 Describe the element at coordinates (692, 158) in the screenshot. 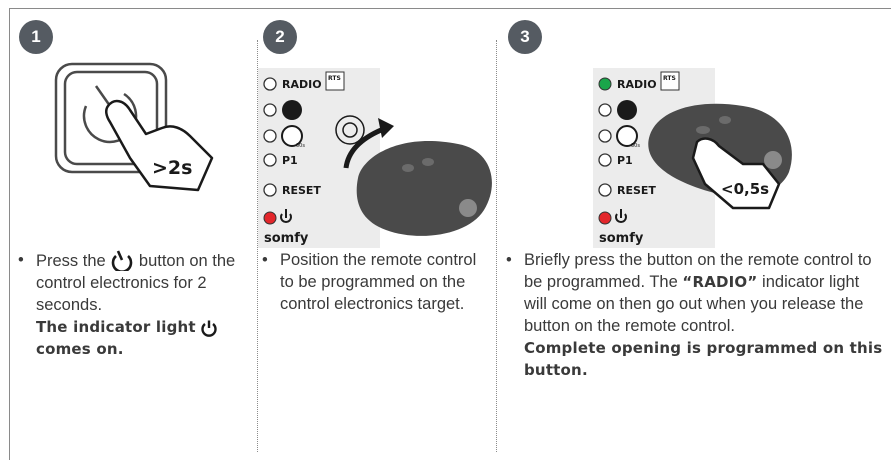

I see `control-electronics-panel: RADIO RTS 30s P1 RESET somfy <0,5s` at that location.